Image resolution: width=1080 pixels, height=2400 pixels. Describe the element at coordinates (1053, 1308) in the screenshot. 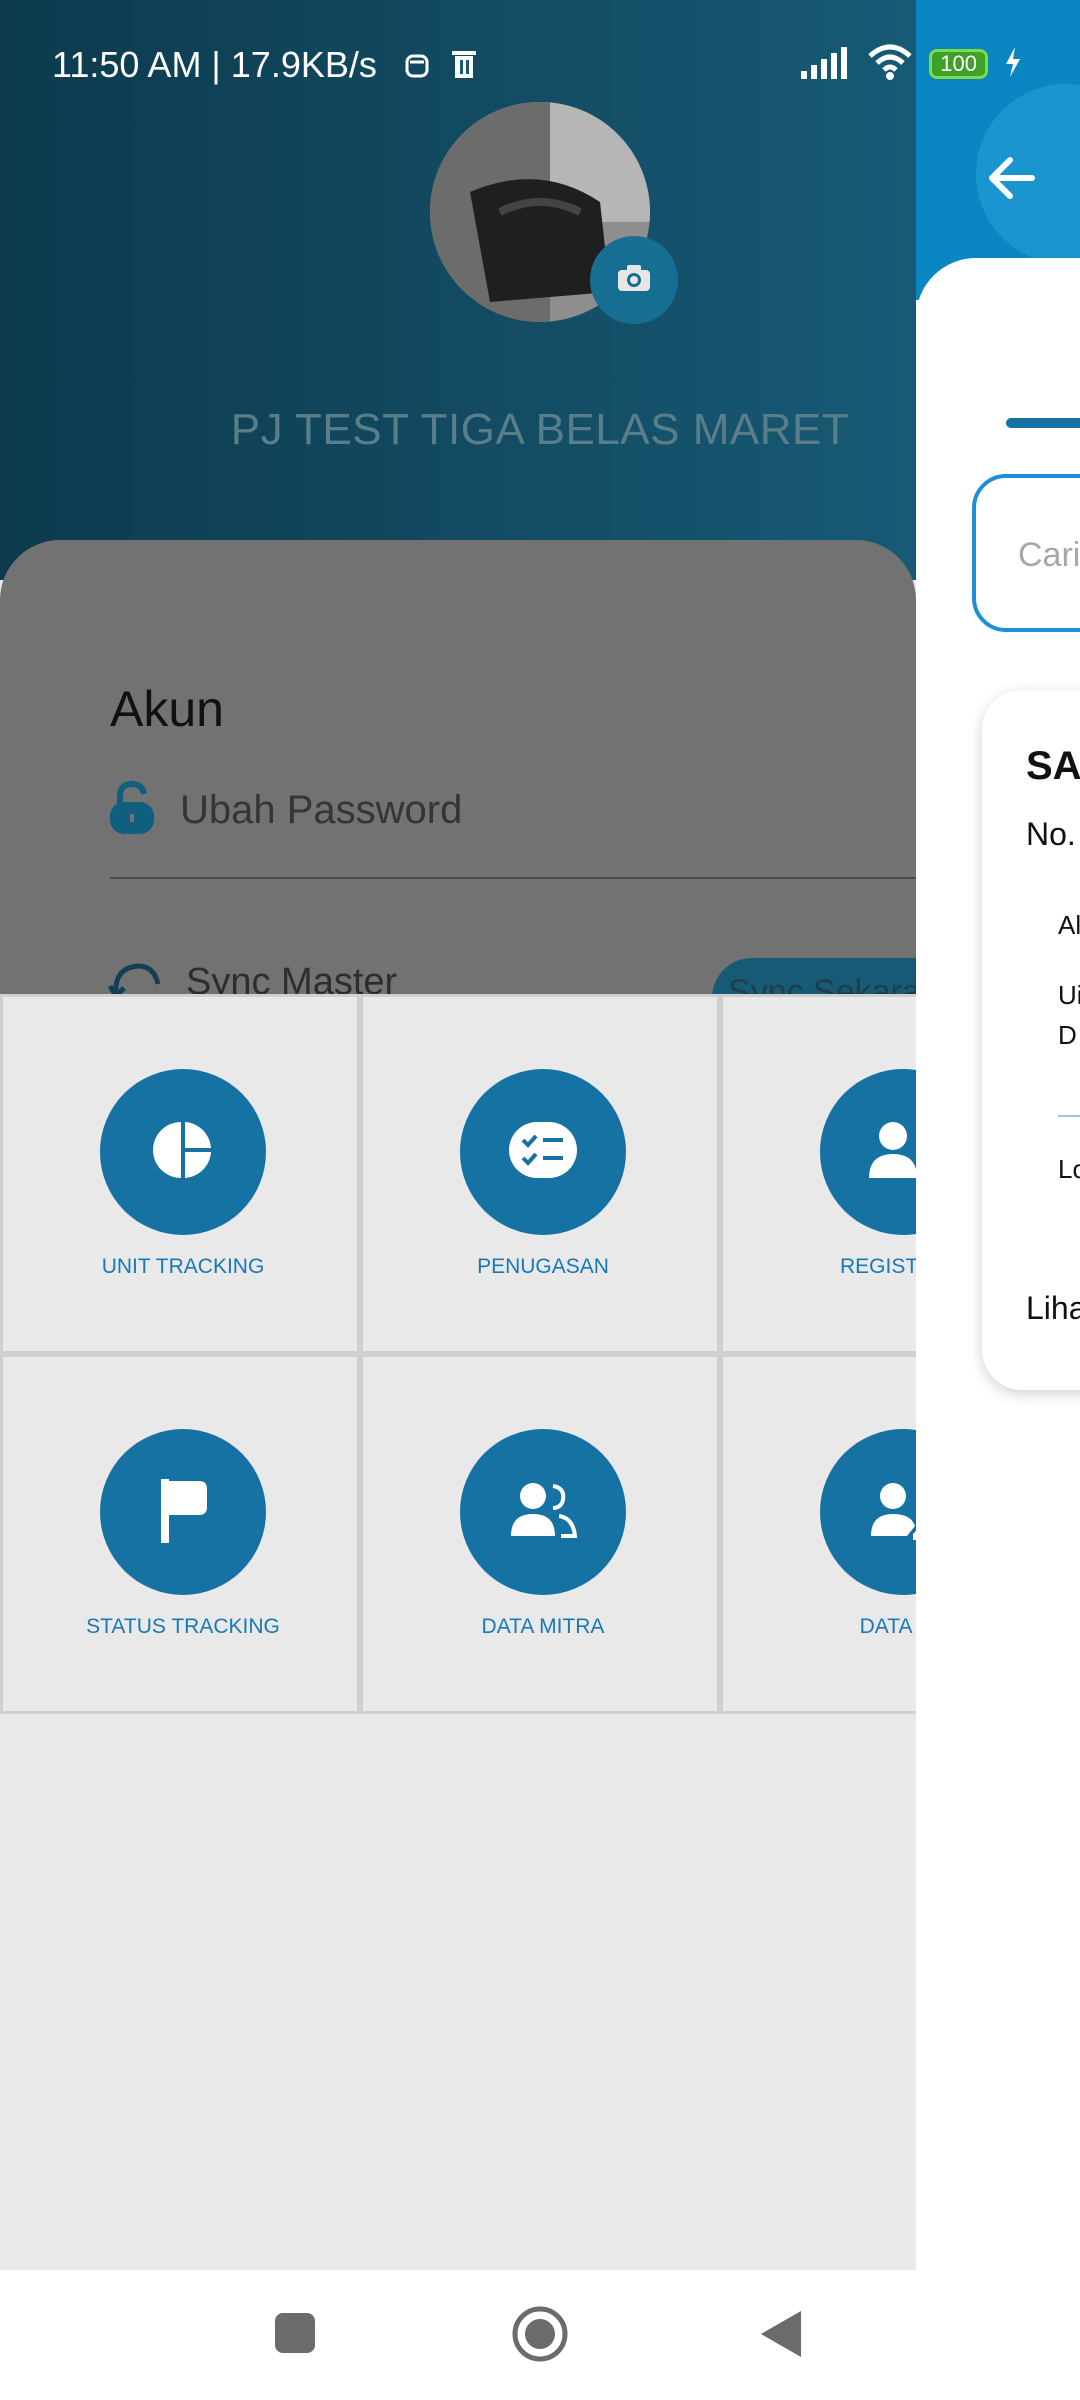

I see `card-link: Liha` at that location.